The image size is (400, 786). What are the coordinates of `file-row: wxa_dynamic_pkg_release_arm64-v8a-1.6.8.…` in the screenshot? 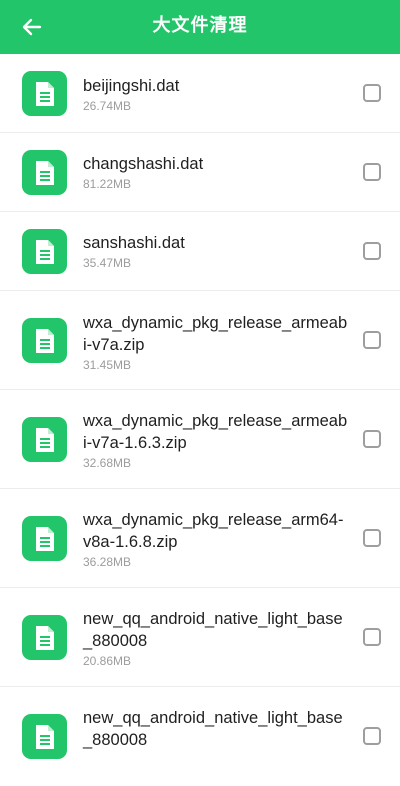 It's located at (200, 538).